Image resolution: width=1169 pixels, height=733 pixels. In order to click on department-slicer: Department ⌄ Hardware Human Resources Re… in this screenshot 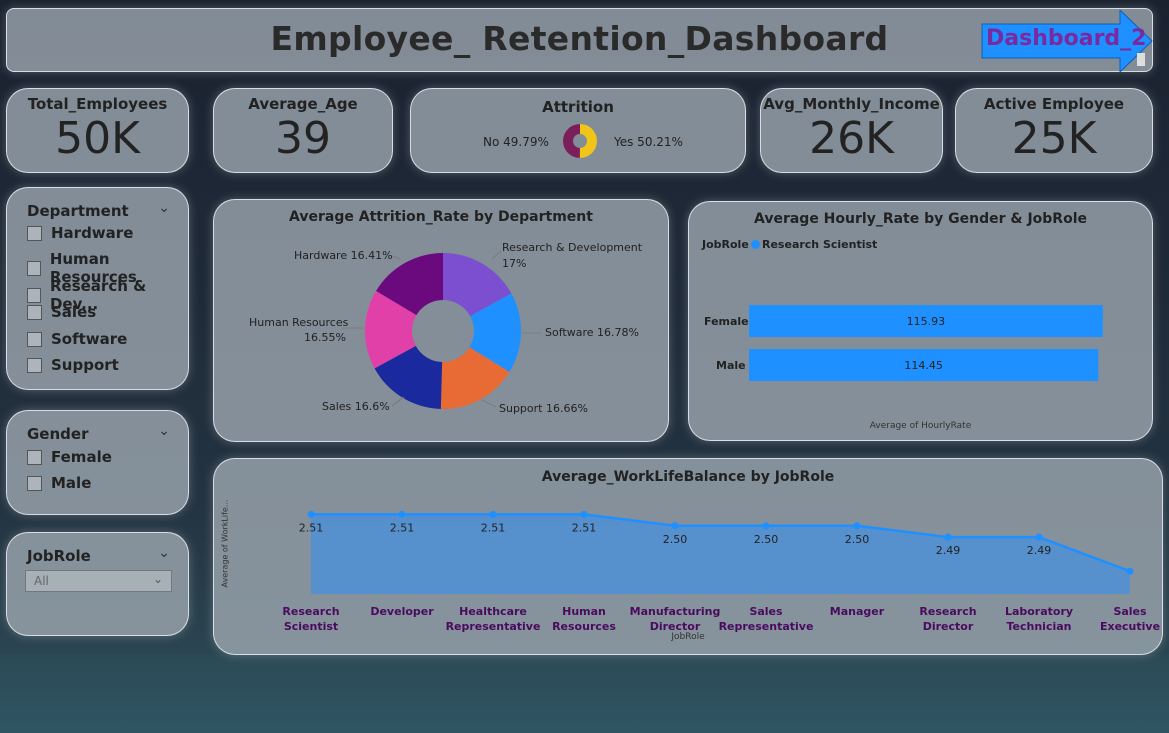, I will do `click(97, 288)`.